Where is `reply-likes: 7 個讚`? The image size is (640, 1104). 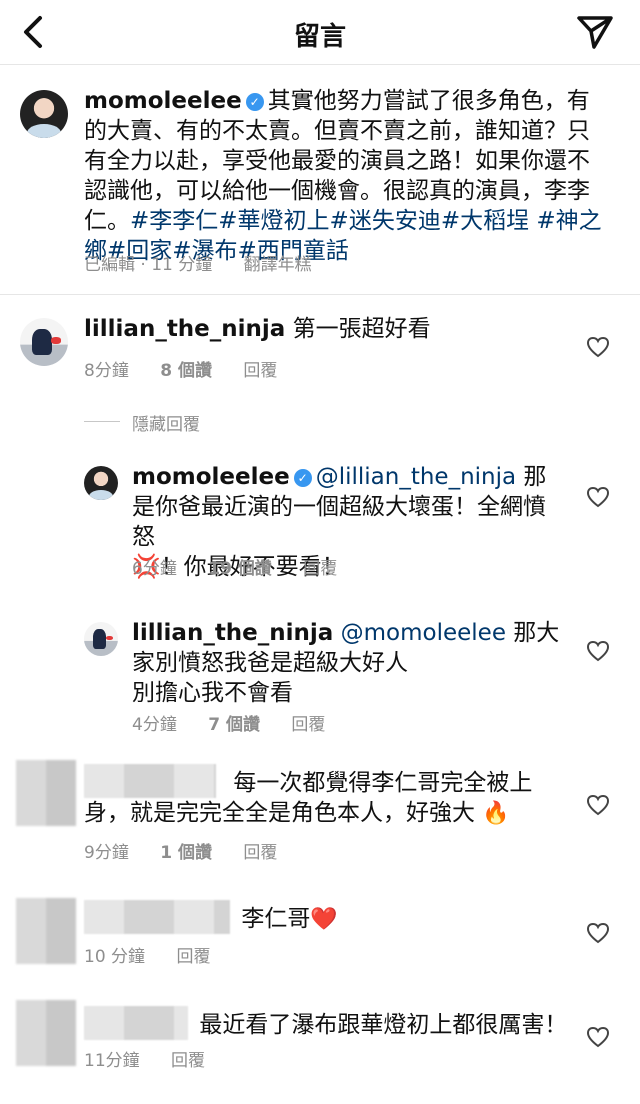
reply-likes: 7 個讚 is located at coordinates (234, 725).